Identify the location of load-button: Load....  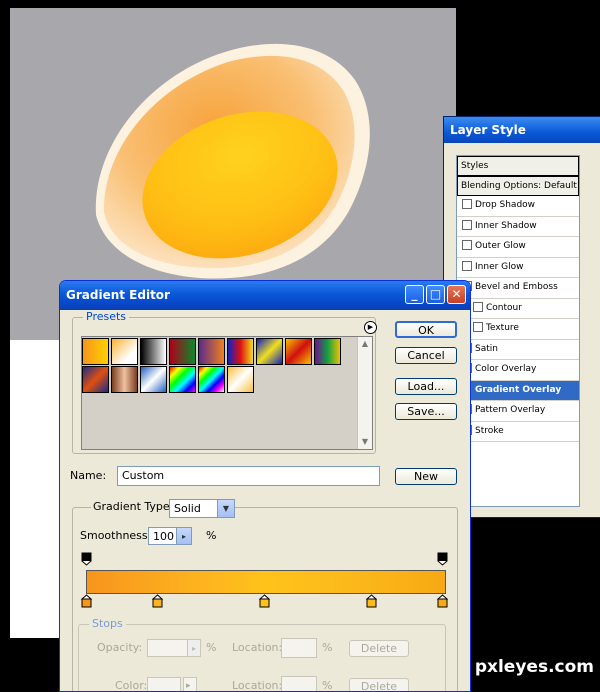
(426, 386).